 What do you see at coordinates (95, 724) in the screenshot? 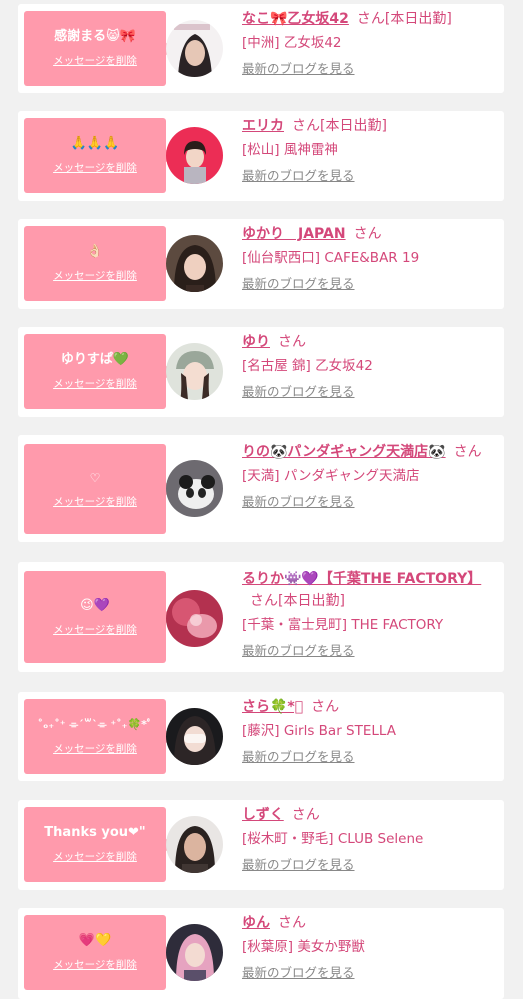
I see `message-text: ˚ₒ₊˚⁺ ⌯´꒳`⌯ ⁺˚₊🍀*ﾟ` at bounding box center [95, 724].